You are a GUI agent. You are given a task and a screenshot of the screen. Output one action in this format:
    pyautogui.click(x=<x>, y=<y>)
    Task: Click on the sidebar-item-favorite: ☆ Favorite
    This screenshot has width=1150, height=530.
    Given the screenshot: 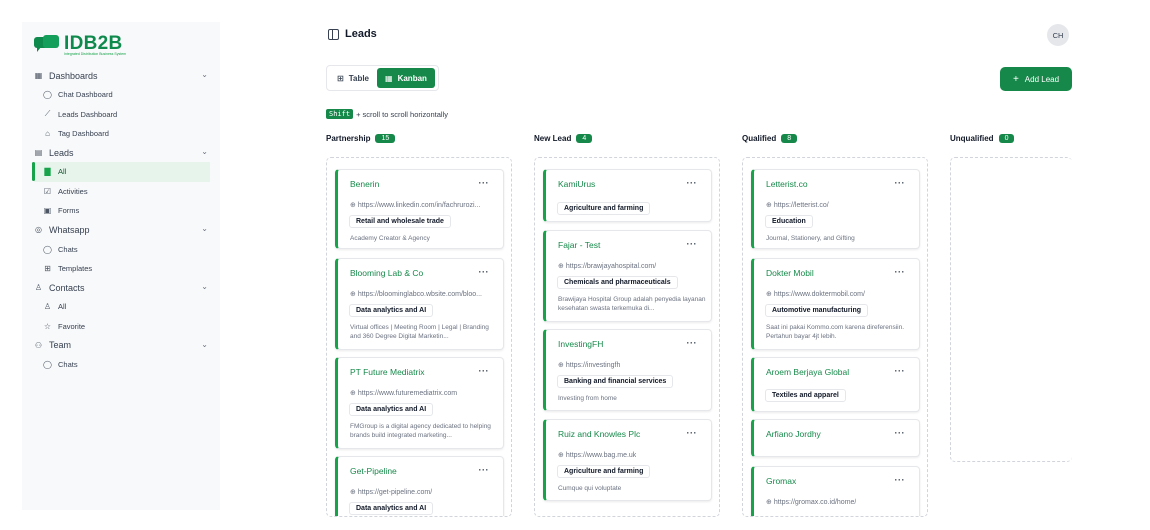 What is the action you would take?
    pyautogui.click(x=121, y=326)
    